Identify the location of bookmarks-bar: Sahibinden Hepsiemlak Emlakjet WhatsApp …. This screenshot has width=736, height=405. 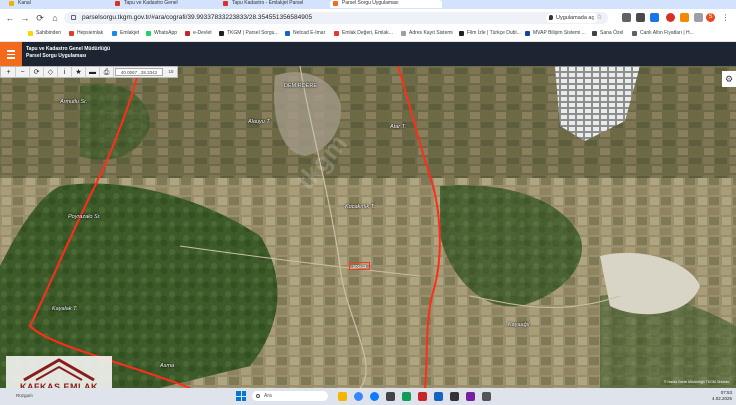
(368, 34).